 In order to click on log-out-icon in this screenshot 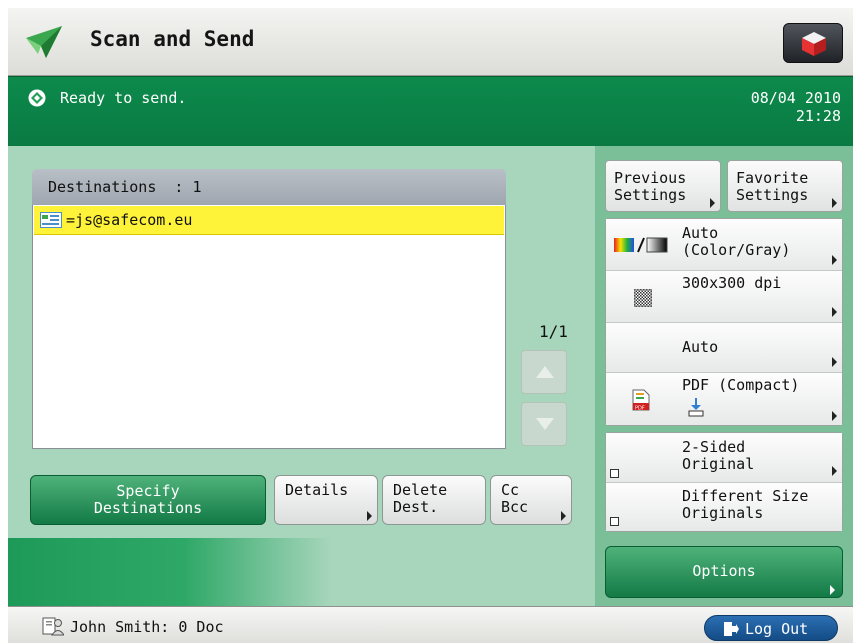, I will do `click(731, 629)`.